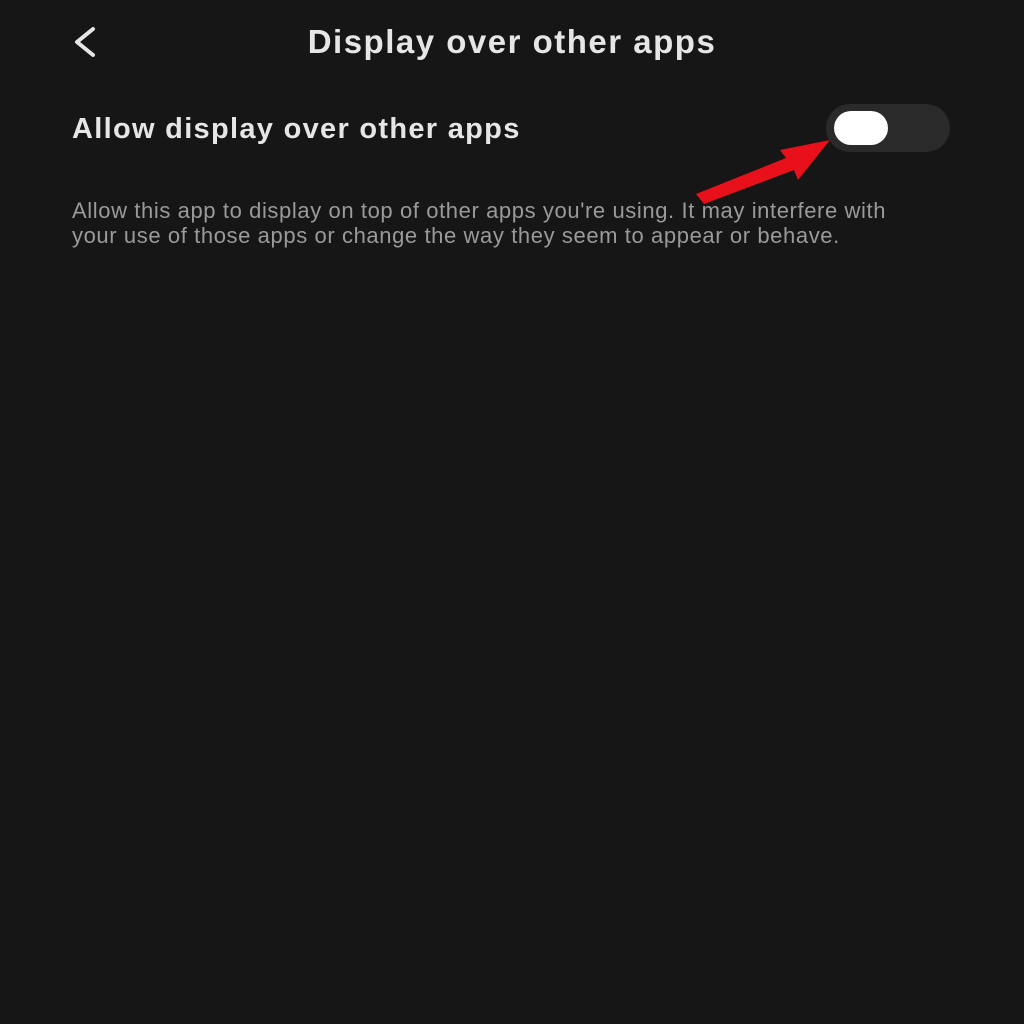  Describe the element at coordinates (512, 41) in the screenshot. I see `page-title: Display over other apps` at that location.